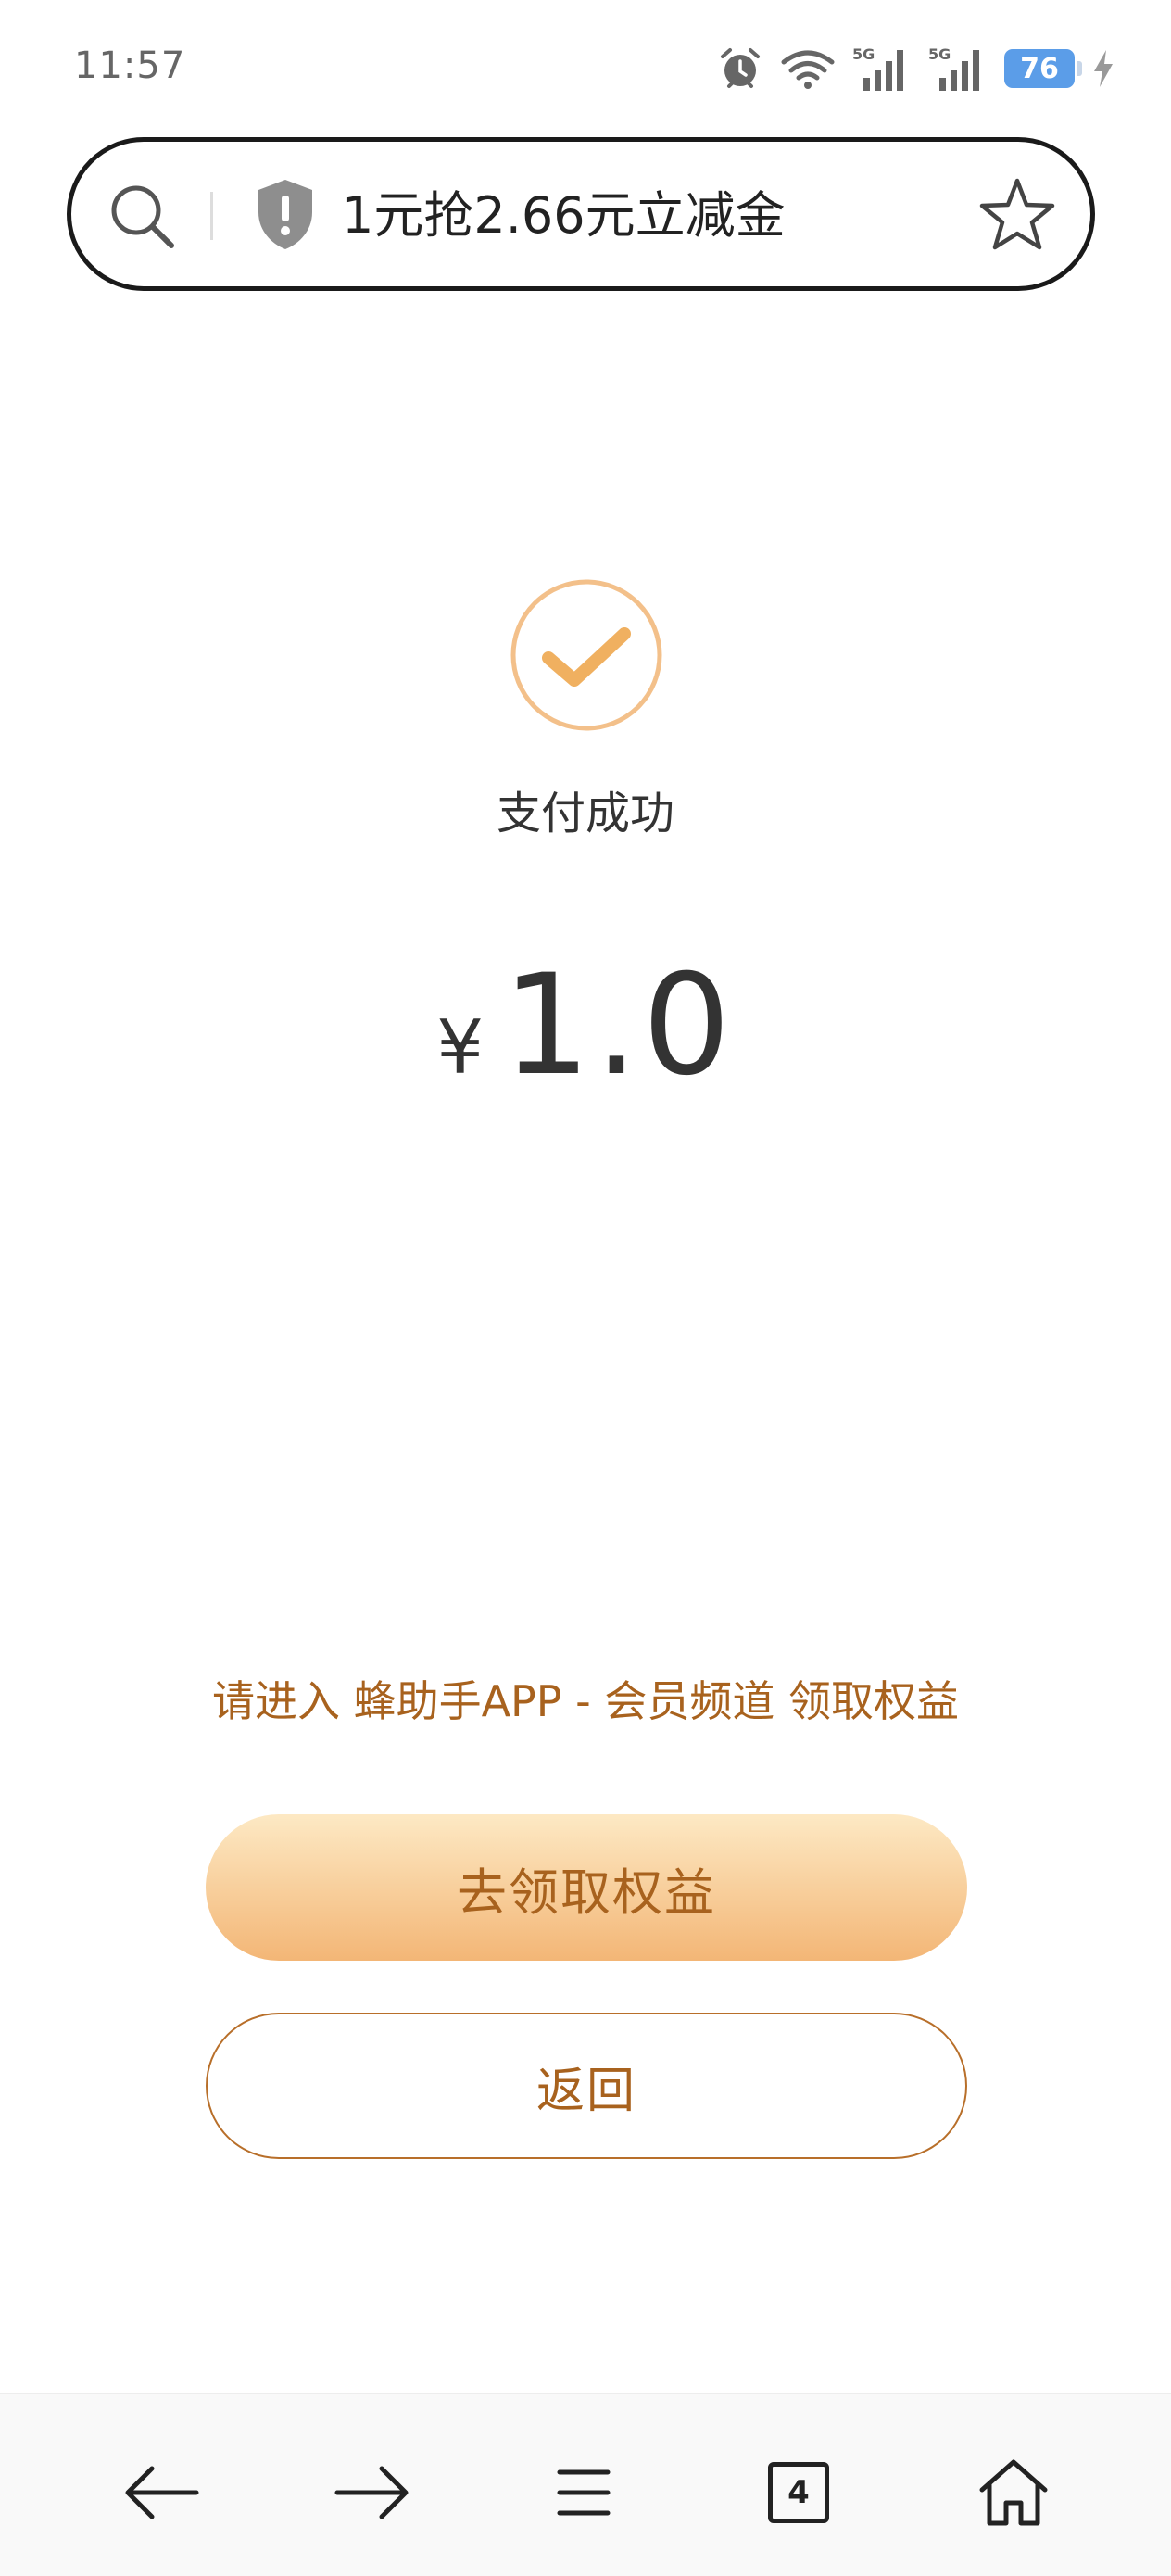 The image size is (1171, 2576). Describe the element at coordinates (808, 69) in the screenshot. I see `wifi-icon` at that location.